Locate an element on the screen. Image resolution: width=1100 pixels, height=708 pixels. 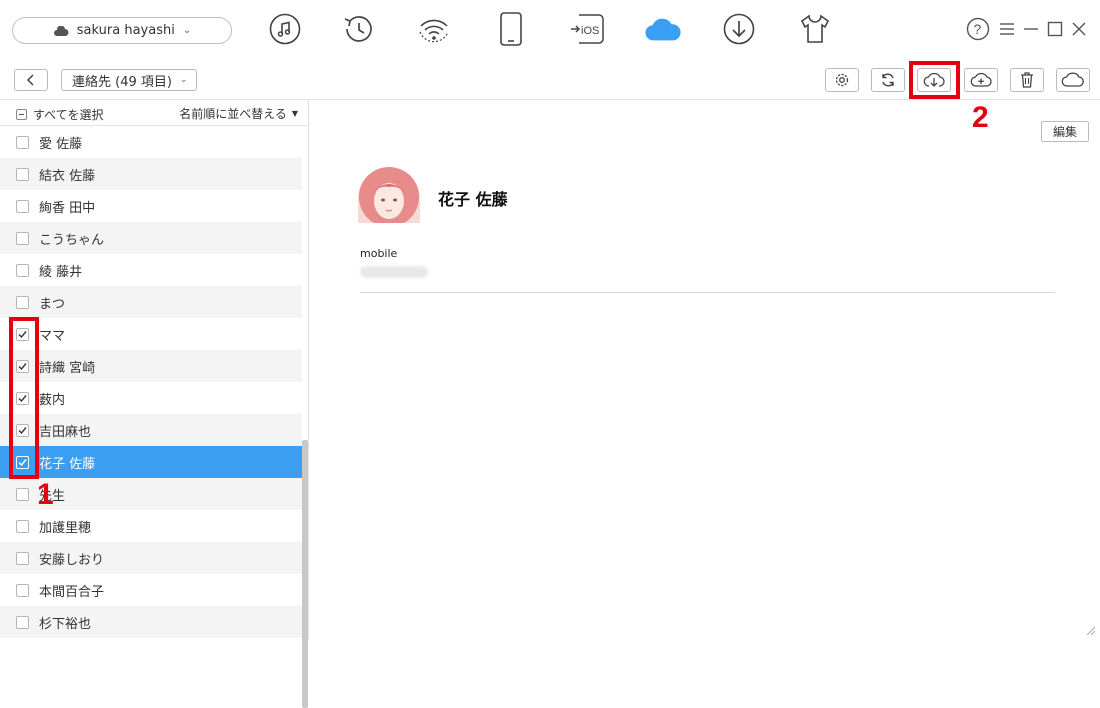
contact-row: 吉田麻也 is located at coordinates (151, 430).